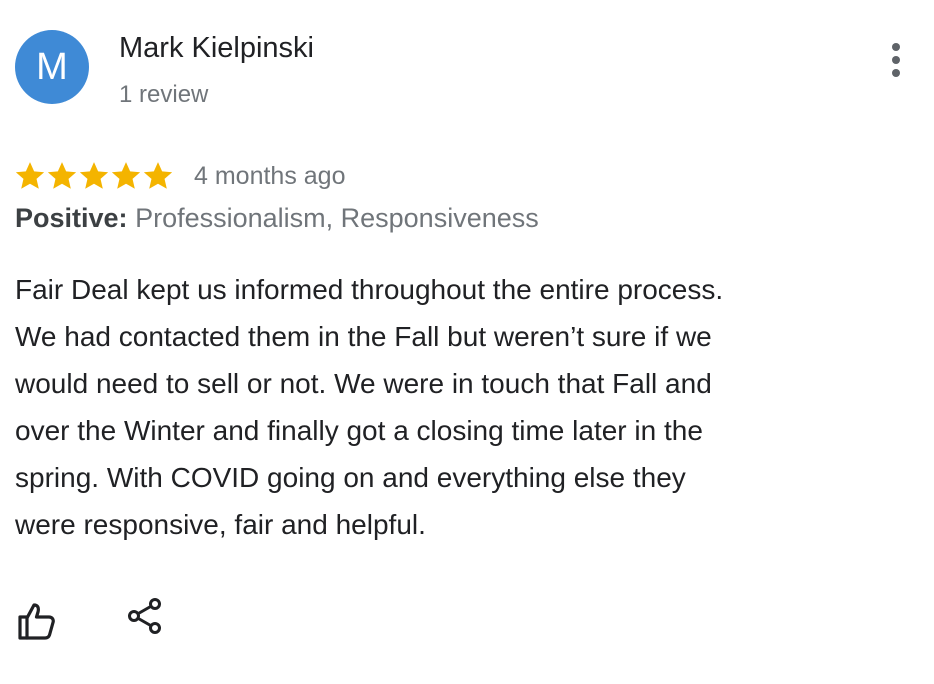 This screenshot has width=934, height=684. Describe the element at coordinates (71, 218) in the screenshot. I see `highlight-label: Positive:` at that location.